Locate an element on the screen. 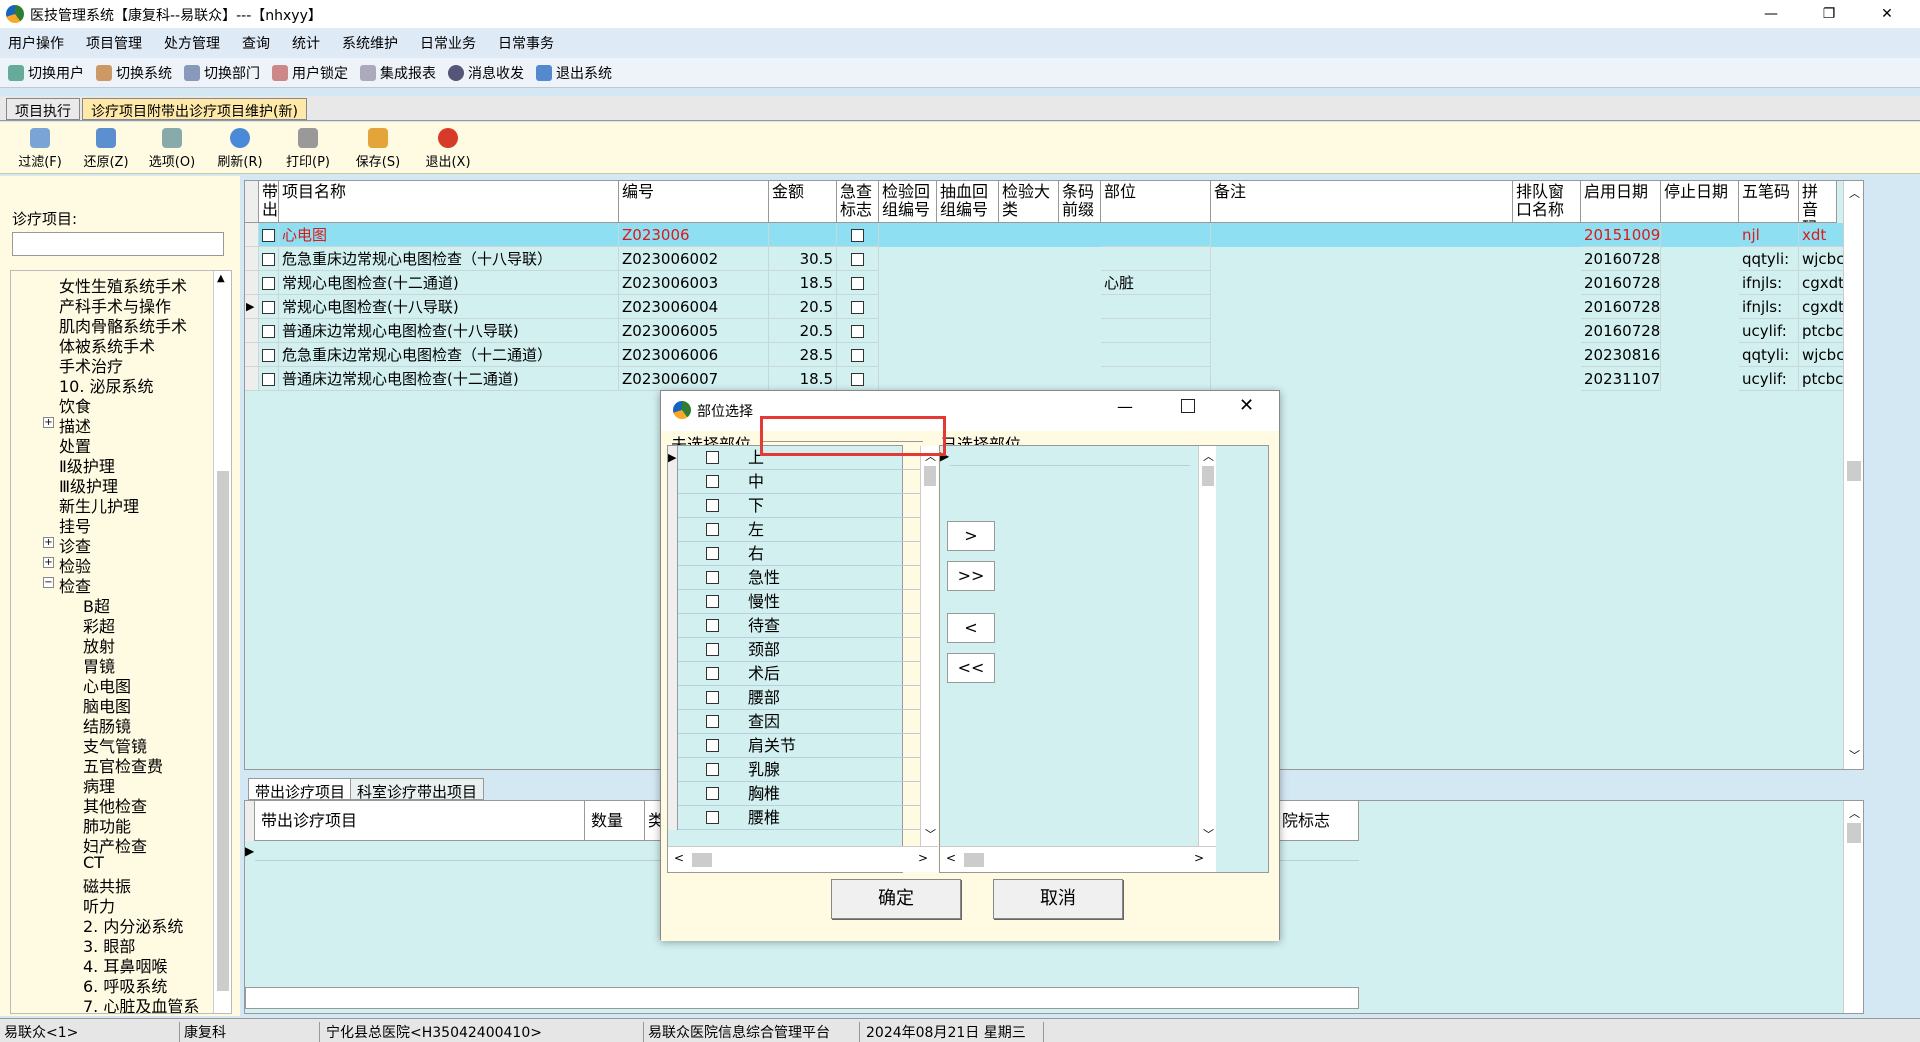 The image size is (1920, 1042). list-item: 右 is located at coordinates (794, 554).